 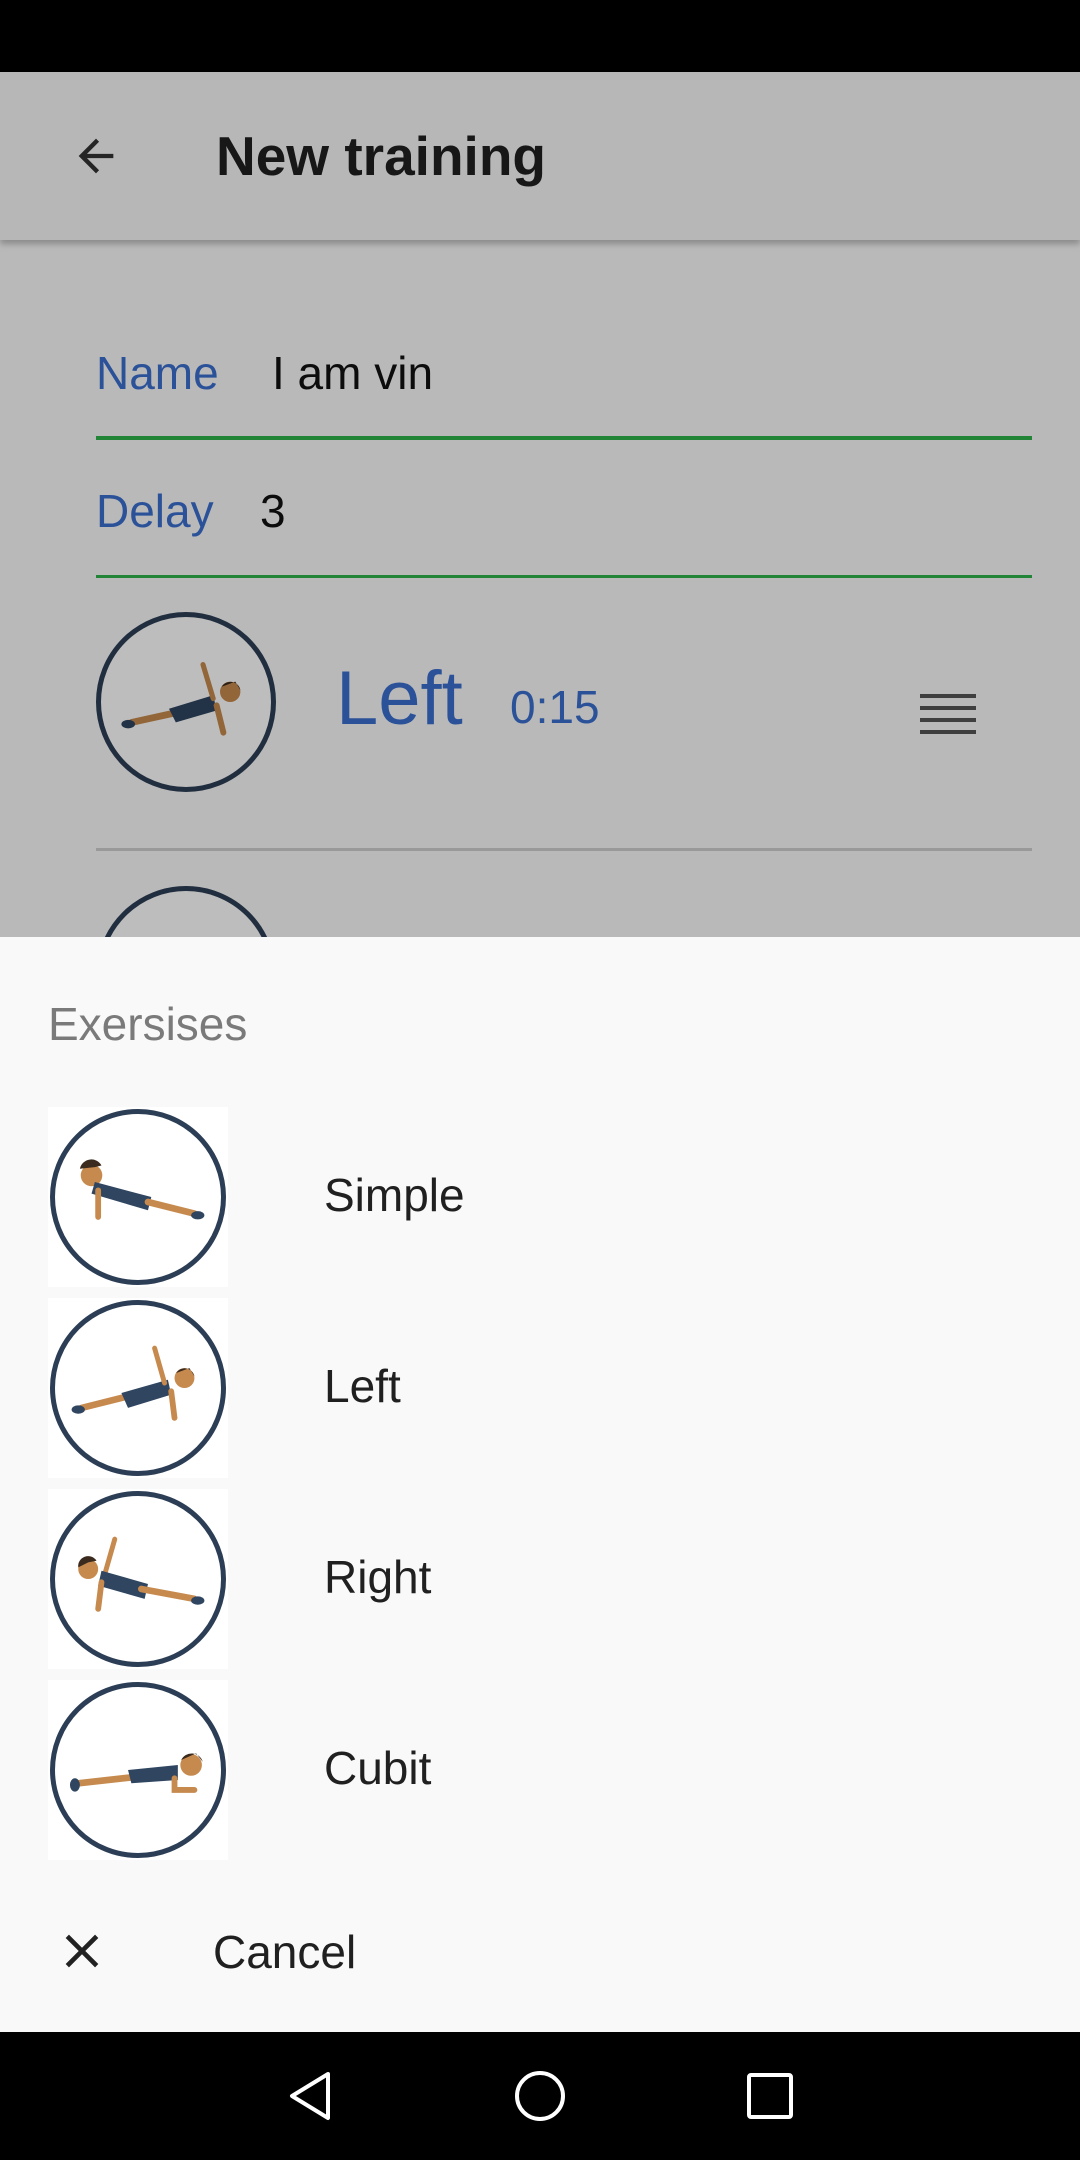 I want to click on exercise-option-label: Left, so click(x=362, y=1386).